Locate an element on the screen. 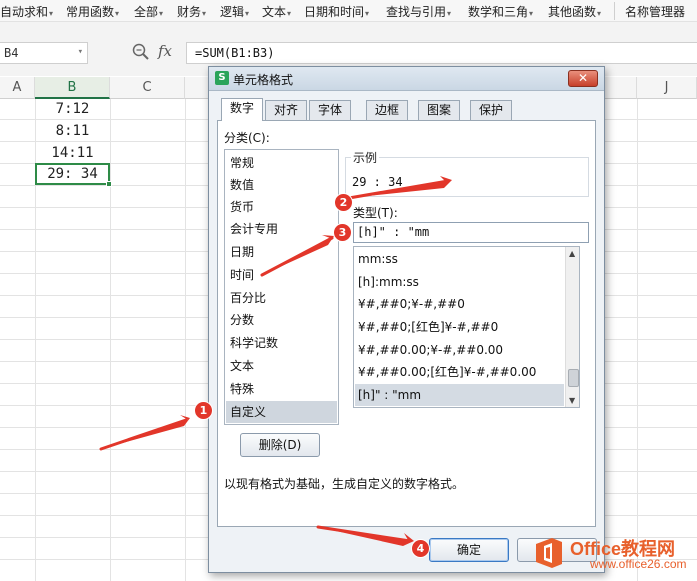 This screenshot has height=581, width=697. ribbon-label: 财务 is located at coordinates (189, 12).